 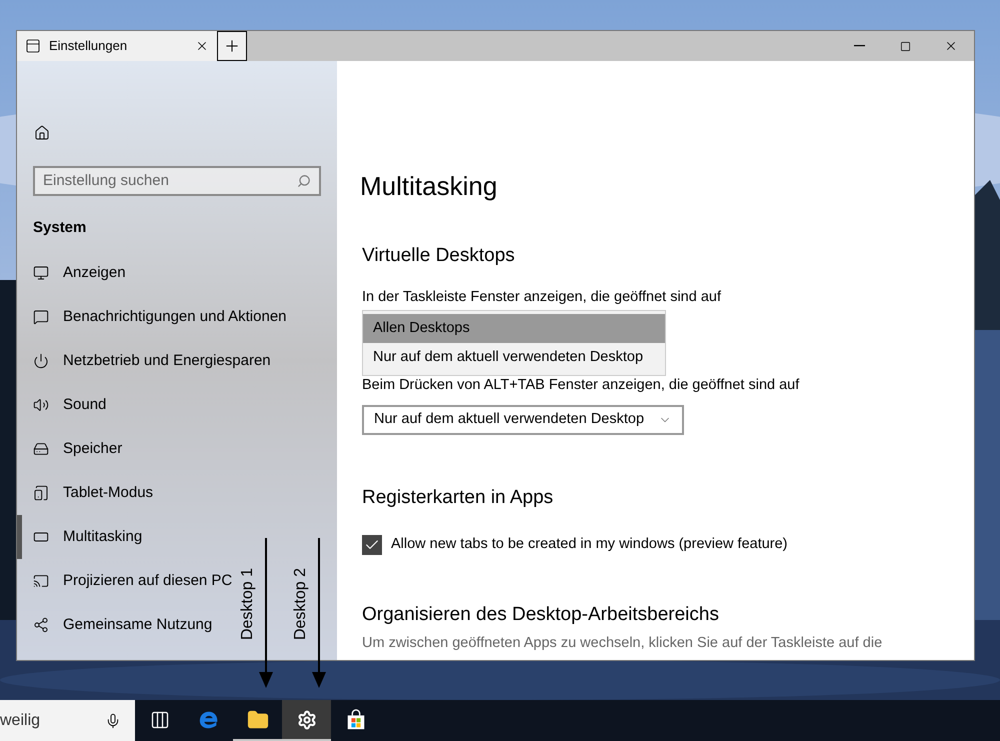 I want to click on search-icon, so click(x=304, y=181).